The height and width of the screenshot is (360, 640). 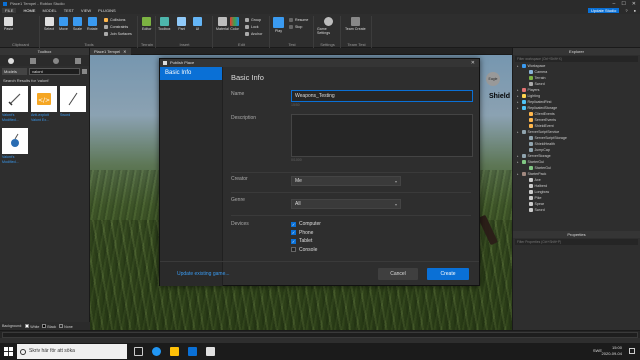 What do you see at coordinates (320, 3) in the screenshot?
I see `title-bar: Place1 Tempel - Roblox Studio – ☐ ✕` at bounding box center [320, 3].